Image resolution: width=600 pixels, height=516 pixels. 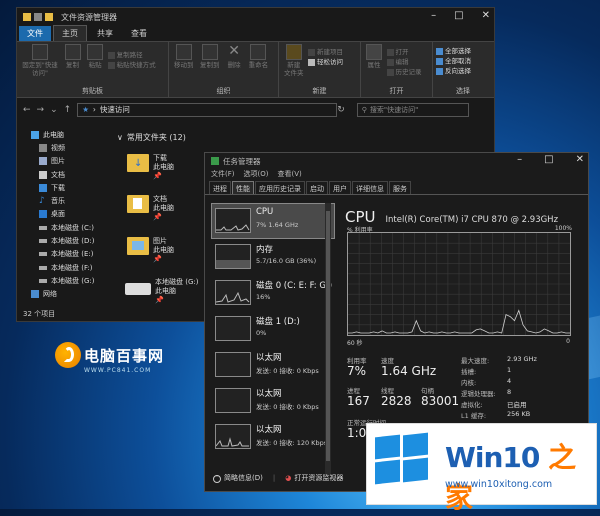 What do you see at coordinates (320, 69) in the screenshot?
I see `group-new: 新建 文件夹 新建项目 轻松访问 新建` at bounding box center [320, 69].